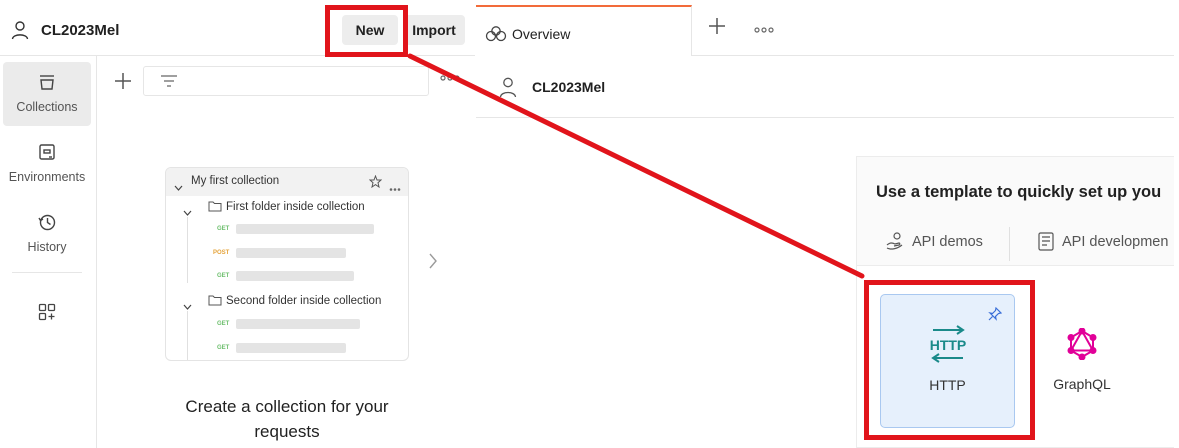  What do you see at coordinates (304, 301) in the screenshot?
I see `illustration-folder-name: Second folder inside collection` at bounding box center [304, 301].